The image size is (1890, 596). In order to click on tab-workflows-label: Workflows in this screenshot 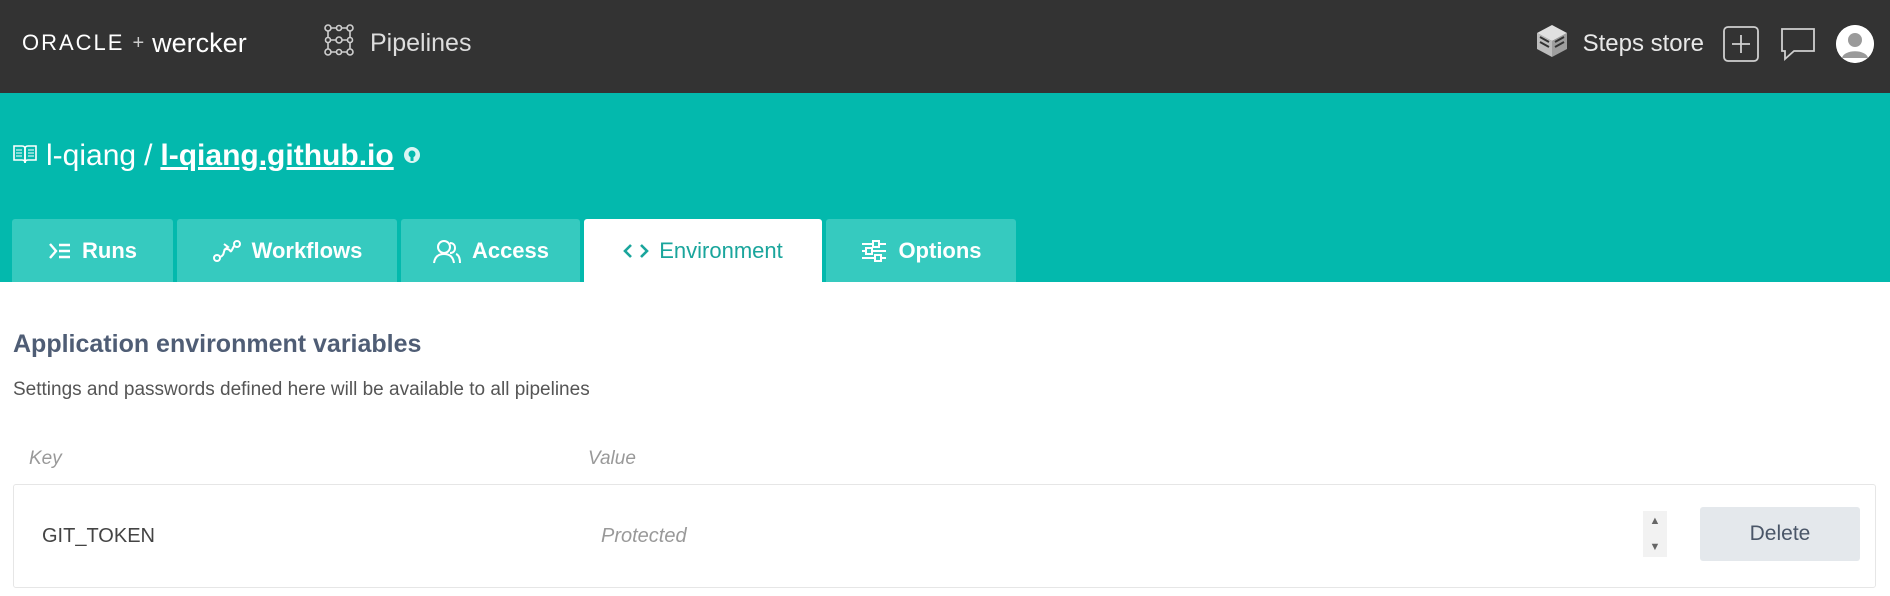, I will do `click(307, 250)`.